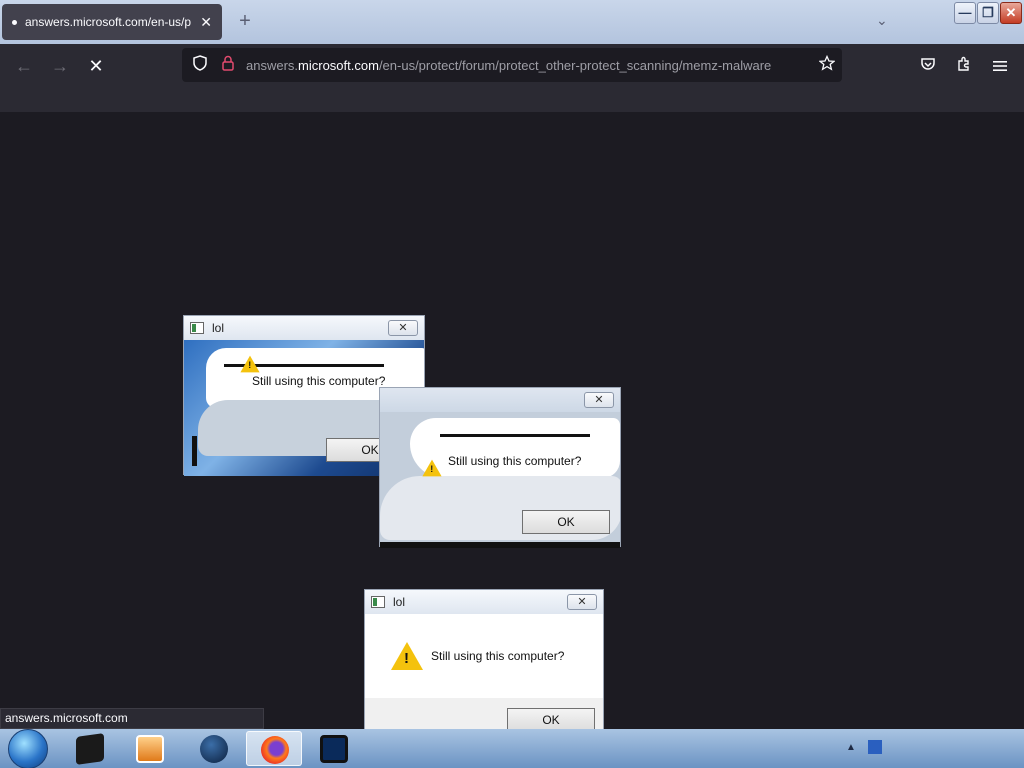  Describe the element at coordinates (272, 65) in the screenshot. I see `url-prefix: answers.` at that location.